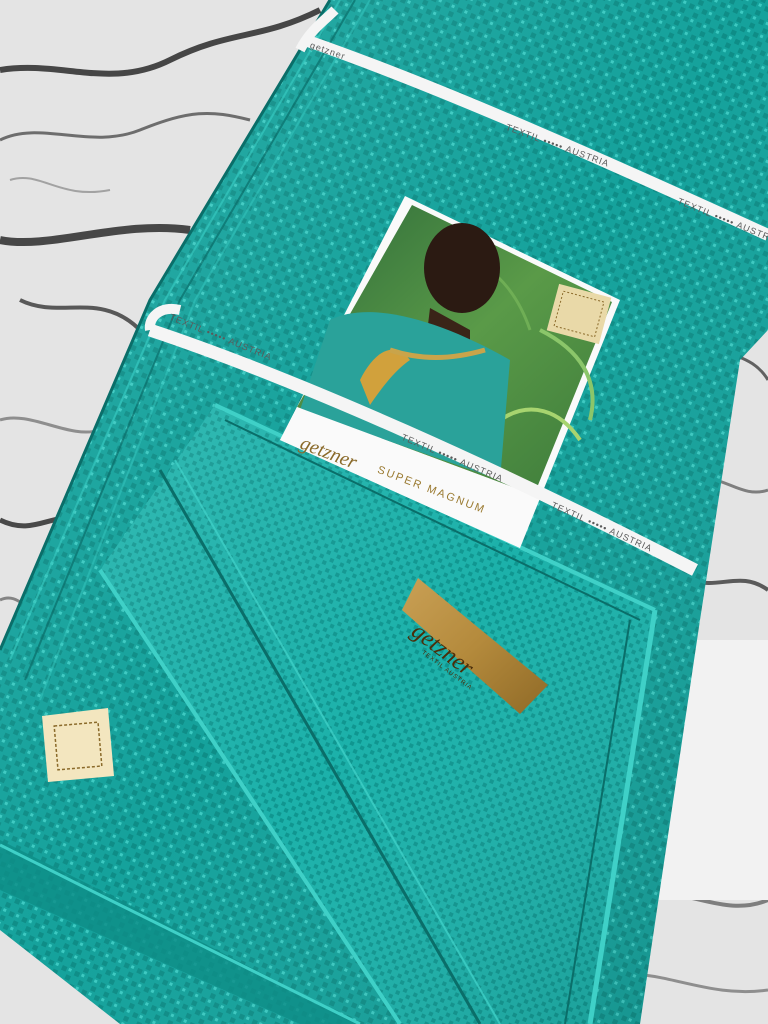 This screenshot has height=1024, width=768. Describe the element at coordinates (78, 745) in the screenshot. I see `qr-tag` at that location.